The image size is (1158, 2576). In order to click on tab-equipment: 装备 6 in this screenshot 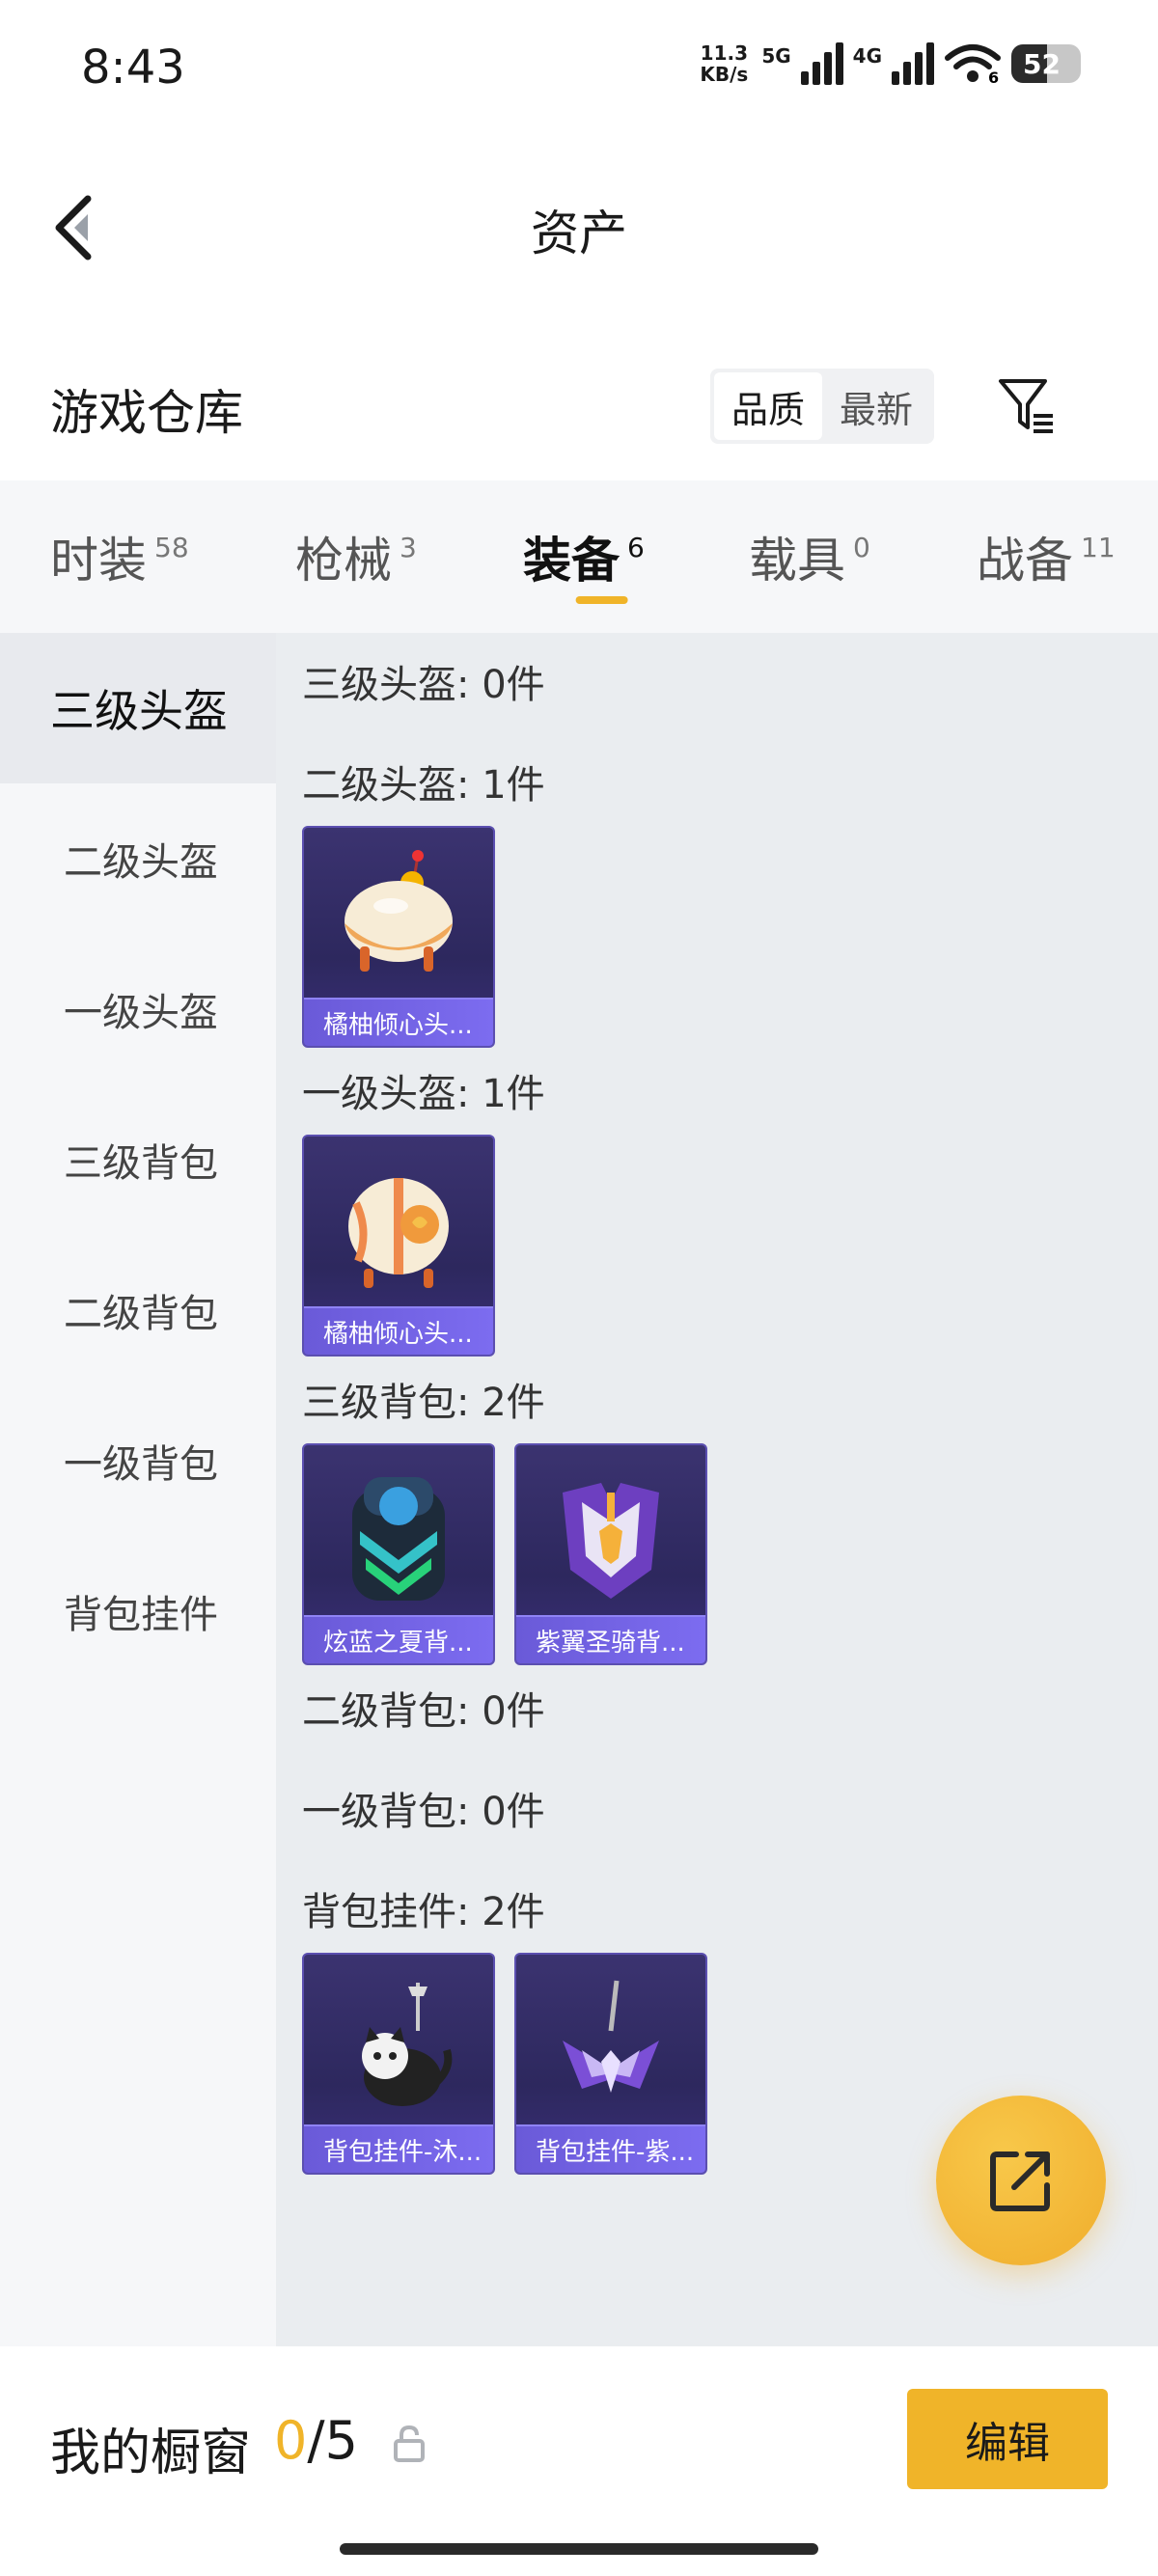, I will do `click(585, 557)`.